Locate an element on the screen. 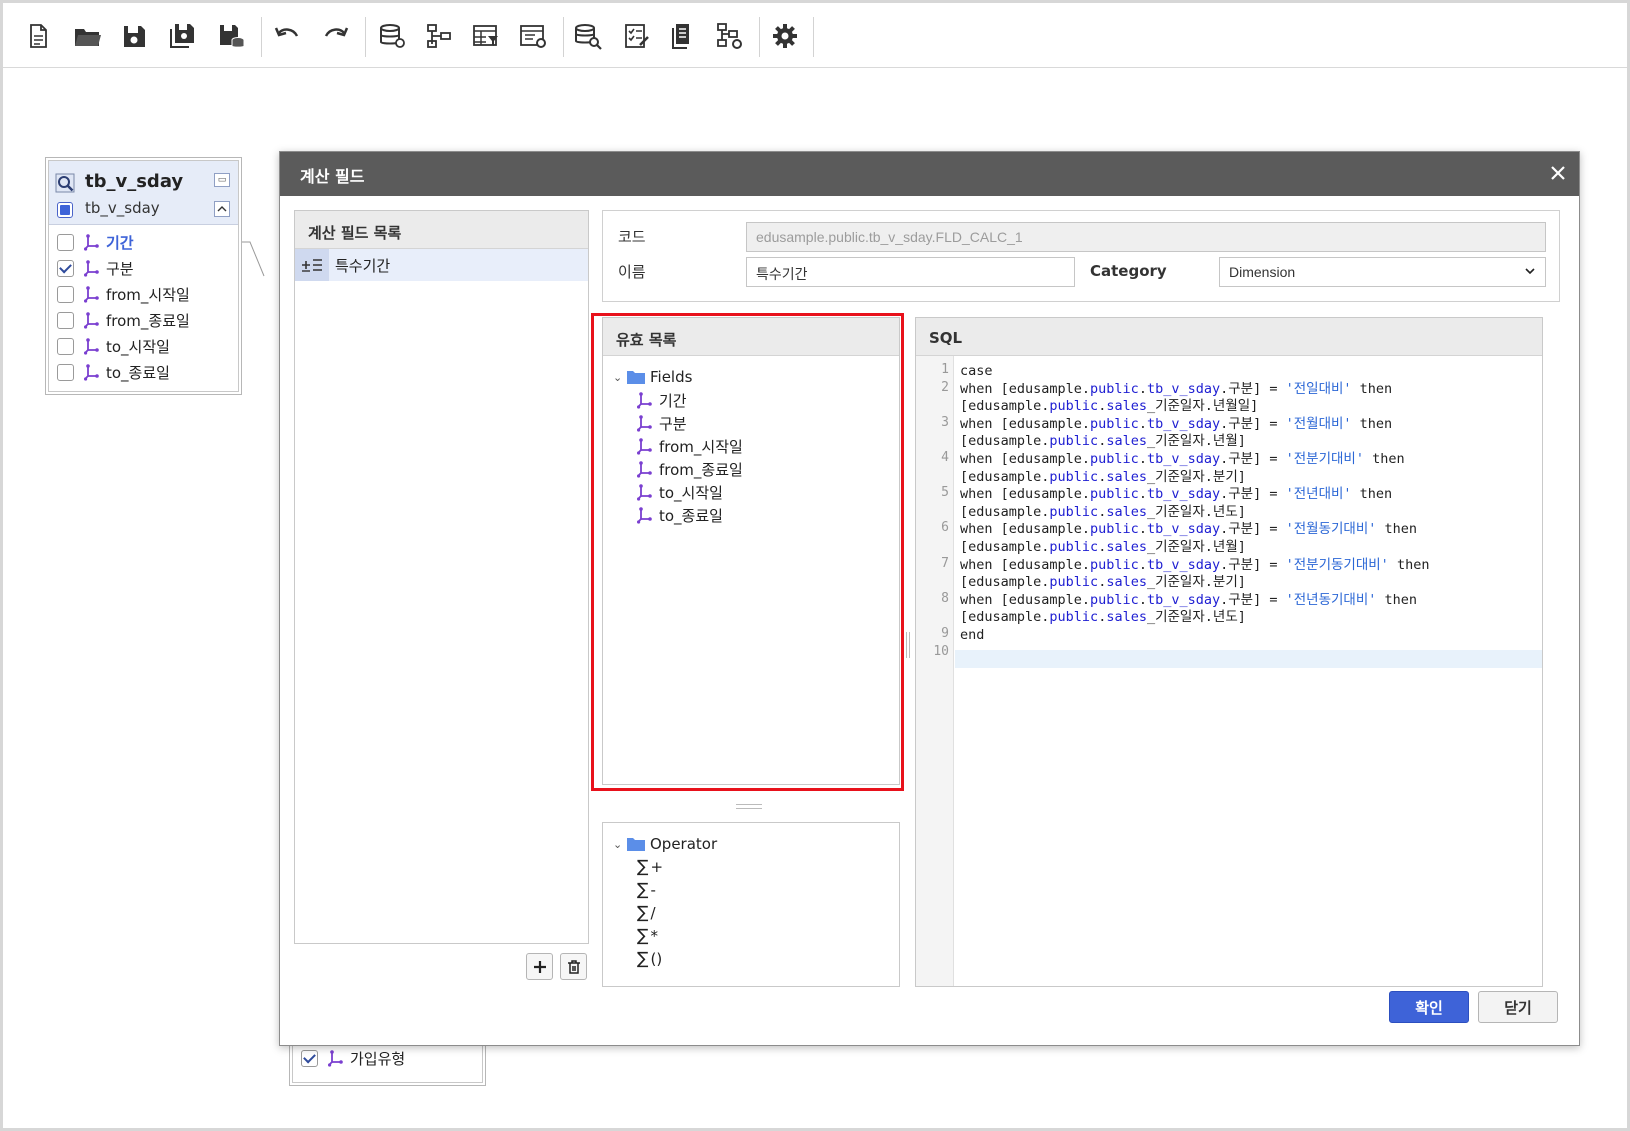  folder-icon is located at coordinates (636, 844).